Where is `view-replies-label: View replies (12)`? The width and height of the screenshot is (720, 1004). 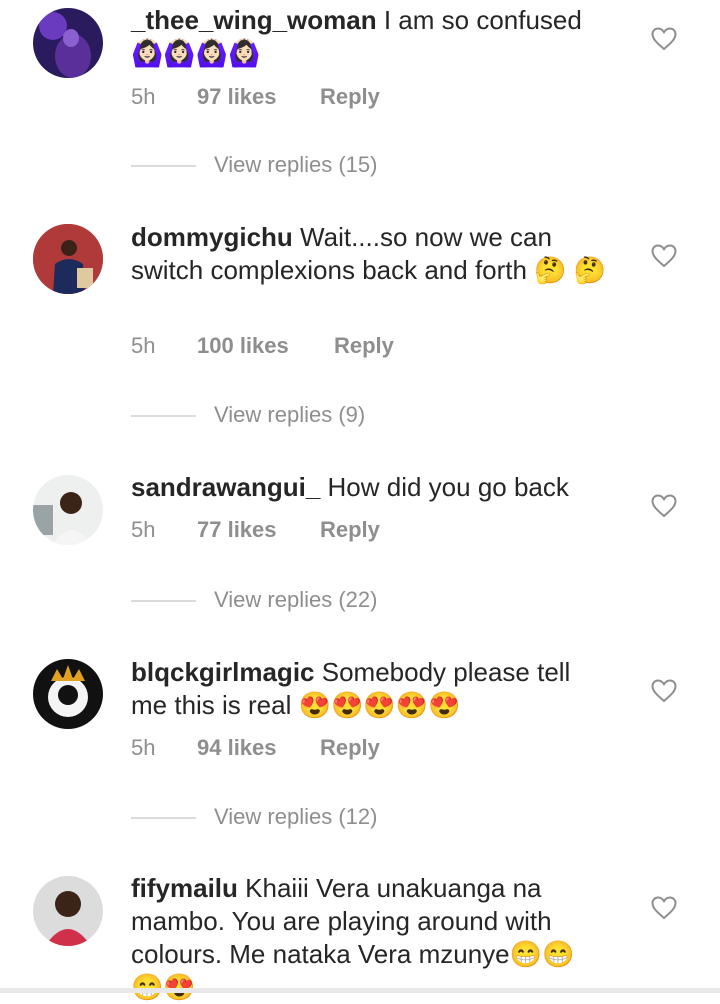 view-replies-label: View replies (12) is located at coordinates (295, 817).